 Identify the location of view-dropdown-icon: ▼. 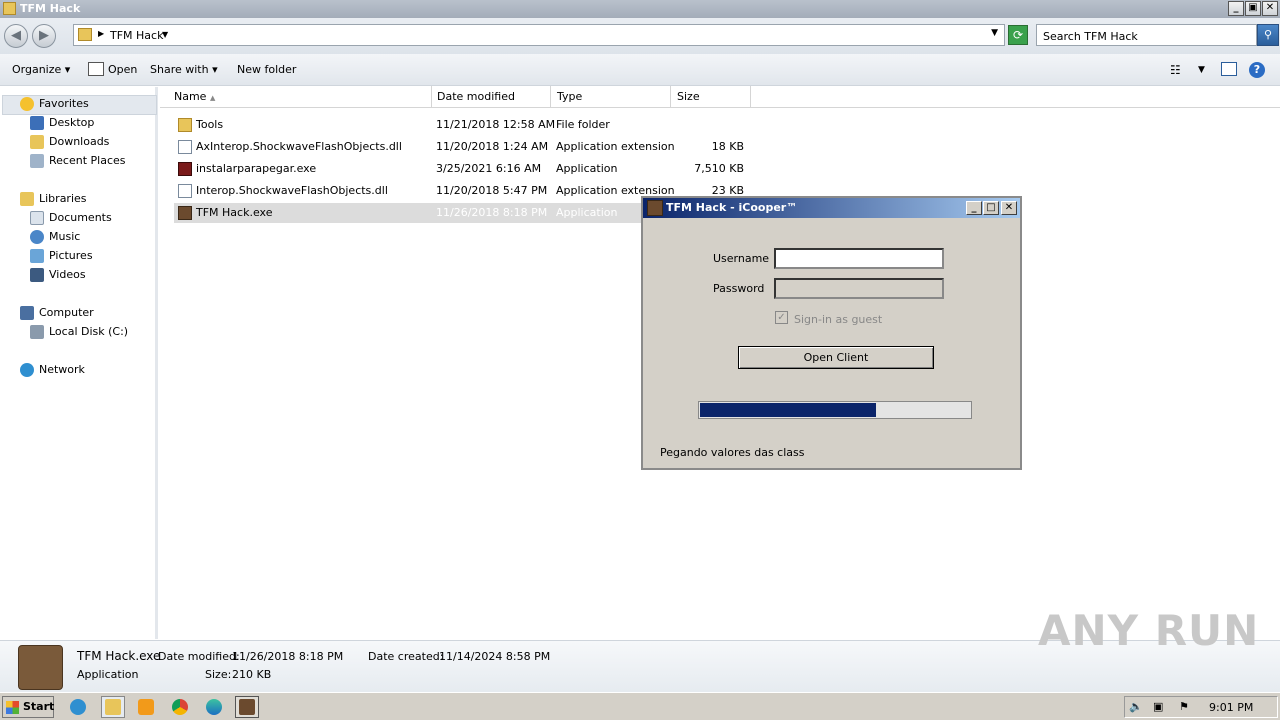
(1201, 70).